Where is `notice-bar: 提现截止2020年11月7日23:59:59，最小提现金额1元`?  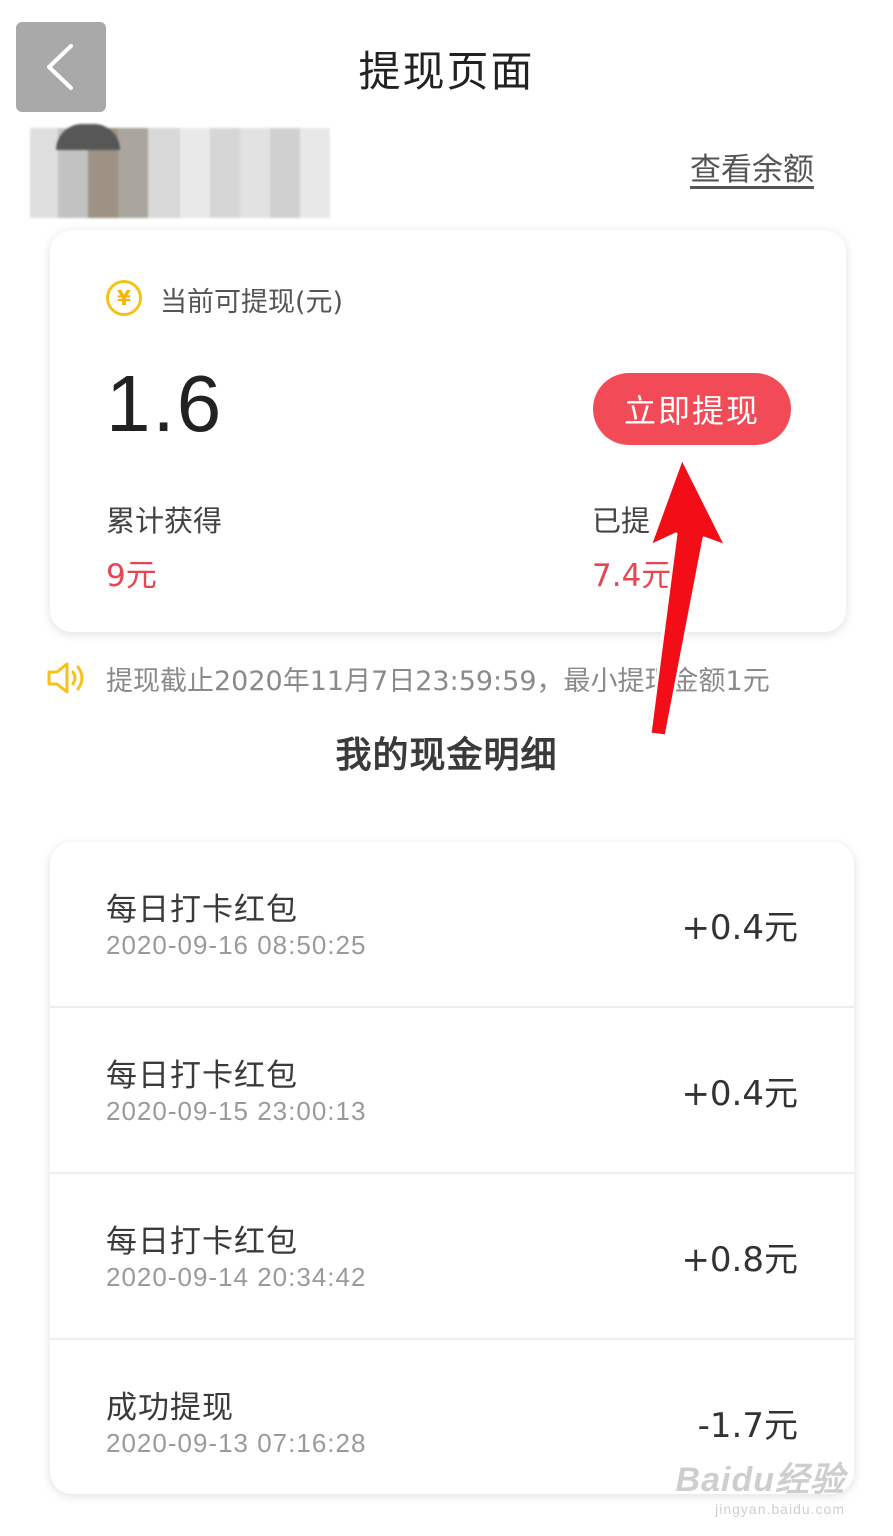
notice-bar: 提现截止2020年11月7日23:59:59，最小提现金额1元 is located at coordinates (408, 678).